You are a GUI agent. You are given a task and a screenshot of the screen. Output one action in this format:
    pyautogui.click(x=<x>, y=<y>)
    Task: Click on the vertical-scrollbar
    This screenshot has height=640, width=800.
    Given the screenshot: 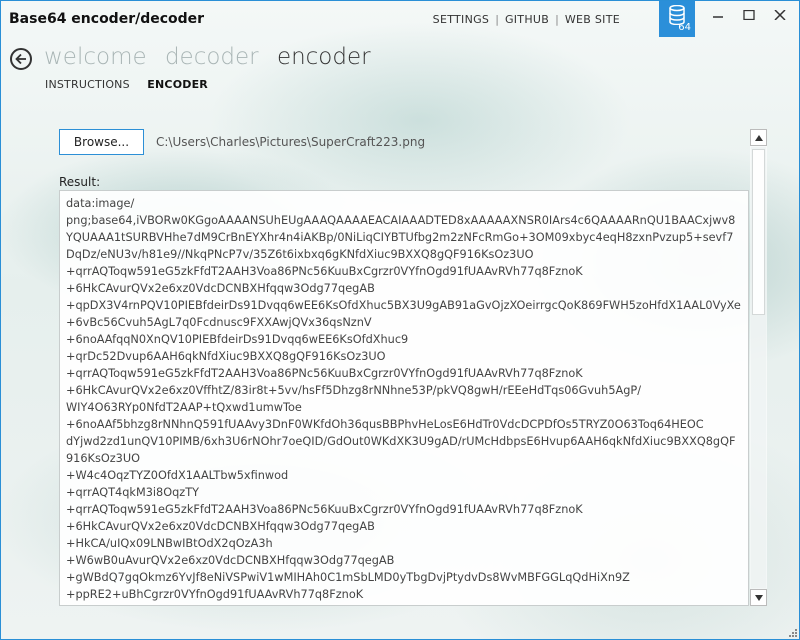 What is the action you would take?
    pyautogui.click(x=758, y=367)
    